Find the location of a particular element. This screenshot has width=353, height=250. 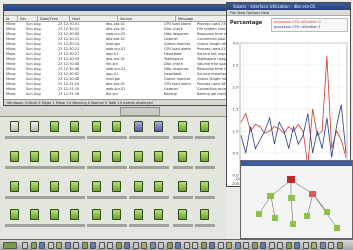

col-header-id: Id is located at coordinates (11, 18).